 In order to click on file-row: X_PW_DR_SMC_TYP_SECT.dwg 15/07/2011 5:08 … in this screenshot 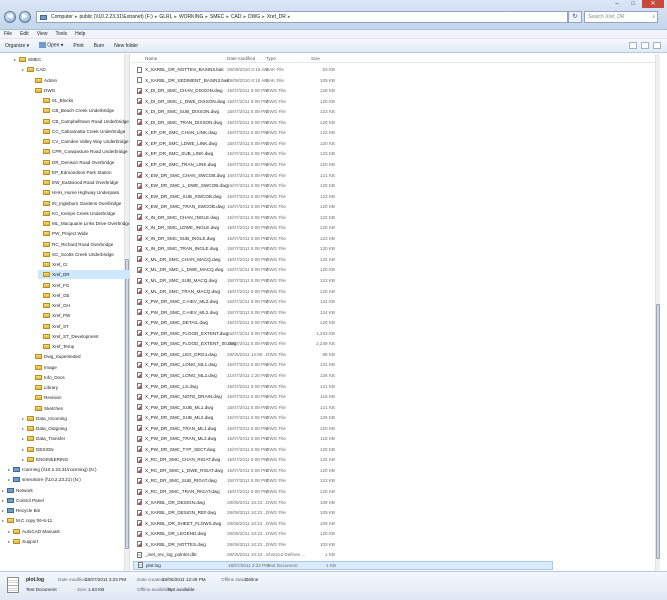, I will do `click(343, 449)`.